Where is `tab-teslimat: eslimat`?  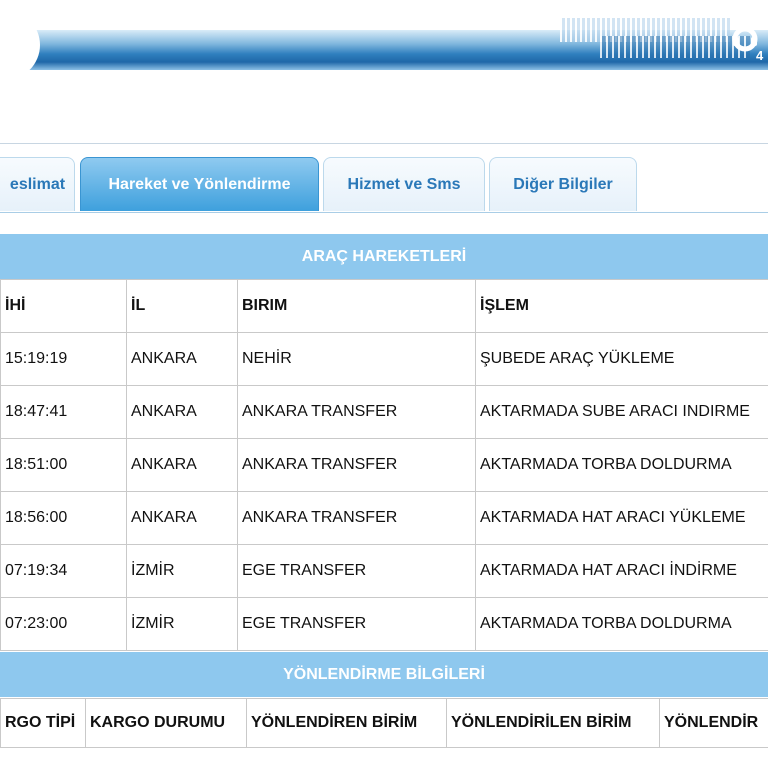
tab-teslimat: eslimat is located at coordinates (37, 184).